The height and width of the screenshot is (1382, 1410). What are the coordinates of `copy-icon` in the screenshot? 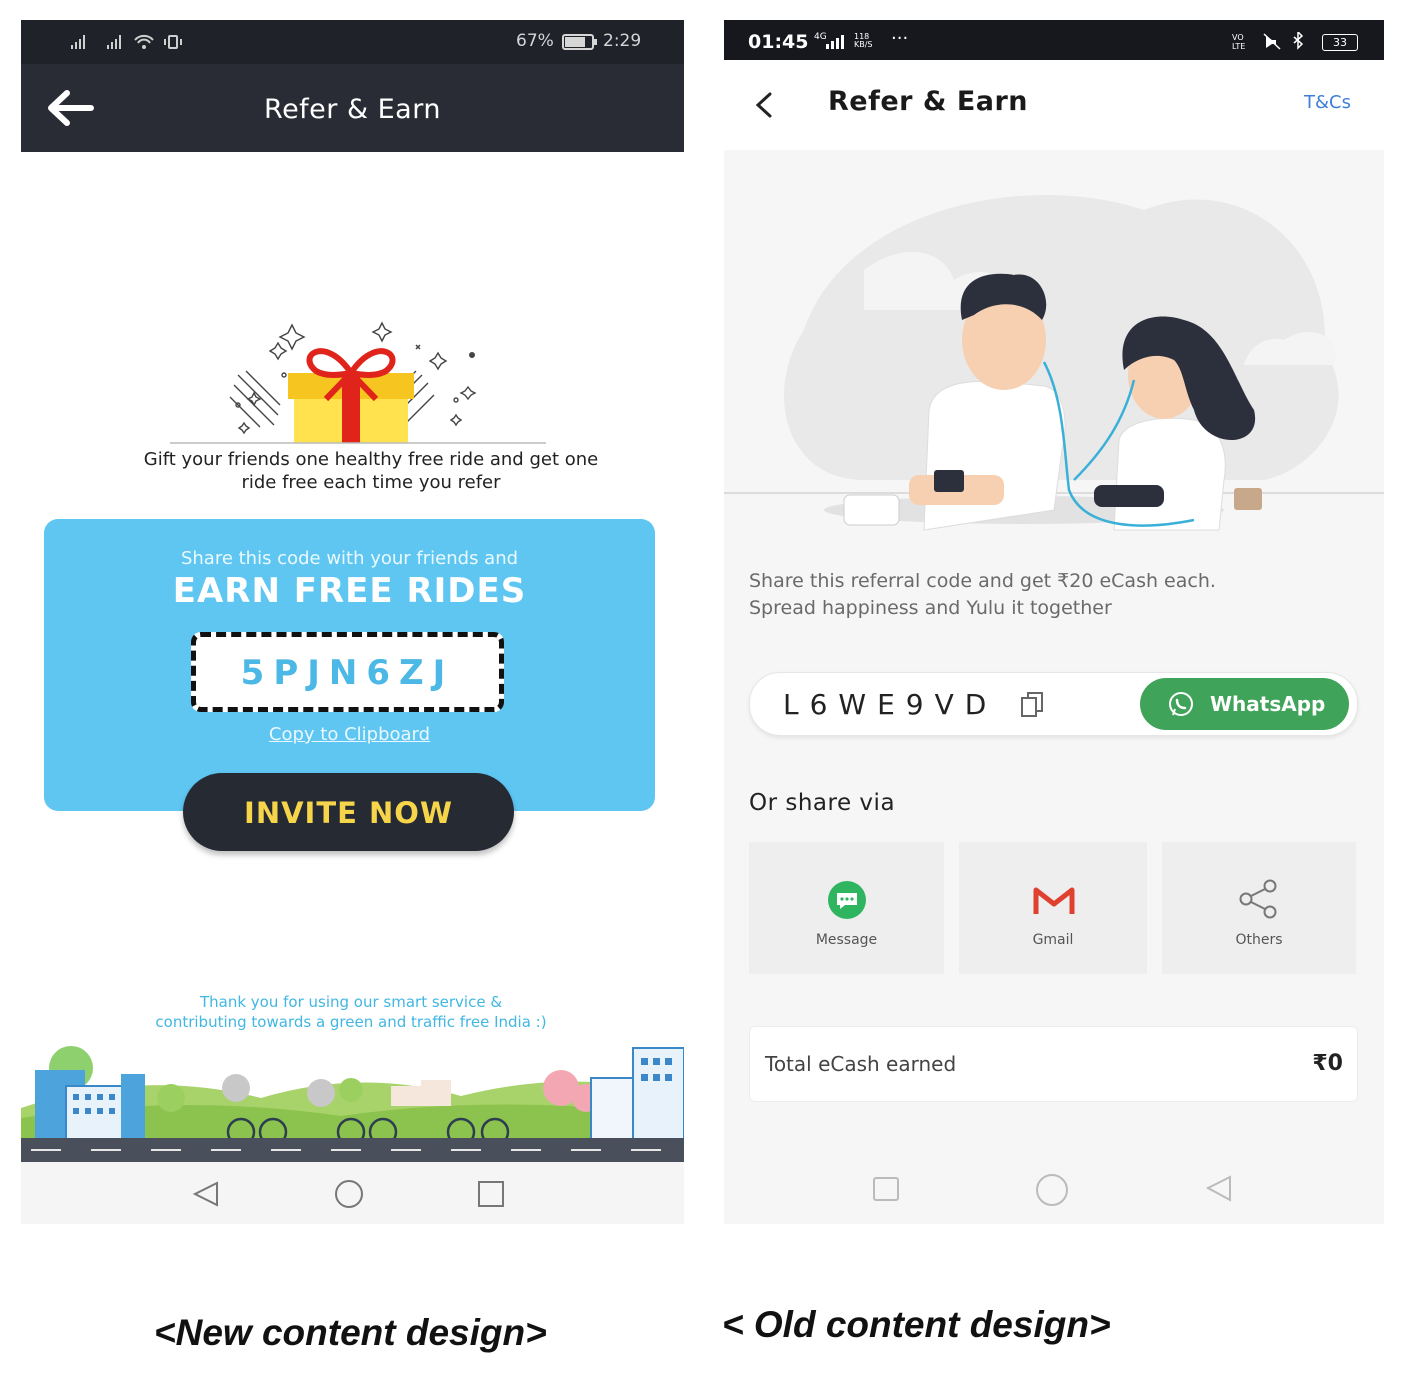 It's located at (1033, 705).